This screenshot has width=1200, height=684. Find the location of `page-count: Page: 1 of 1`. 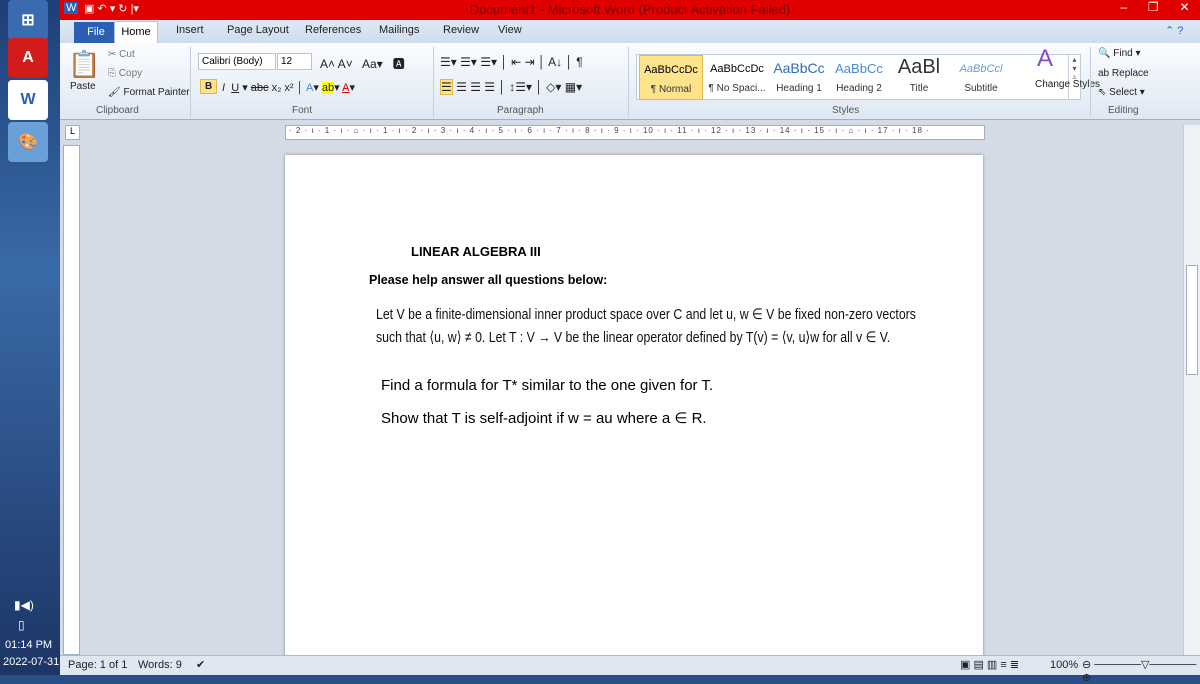

page-count: Page: 1 of 1 is located at coordinates (97, 665).